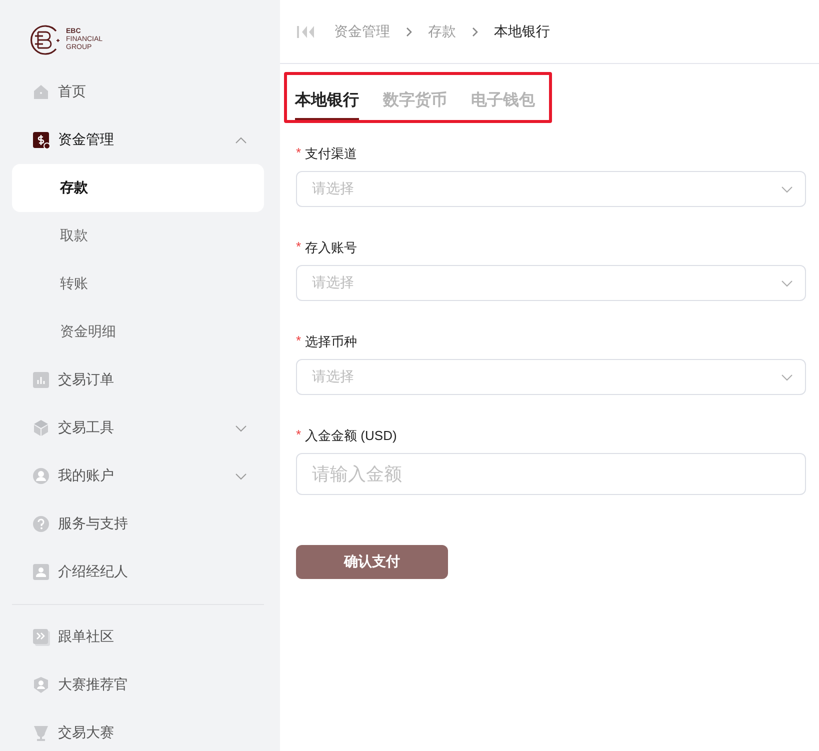 The image size is (819, 751). Describe the element at coordinates (138, 332) in the screenshot. I see `nav-subitem: 资金明细` at that location.